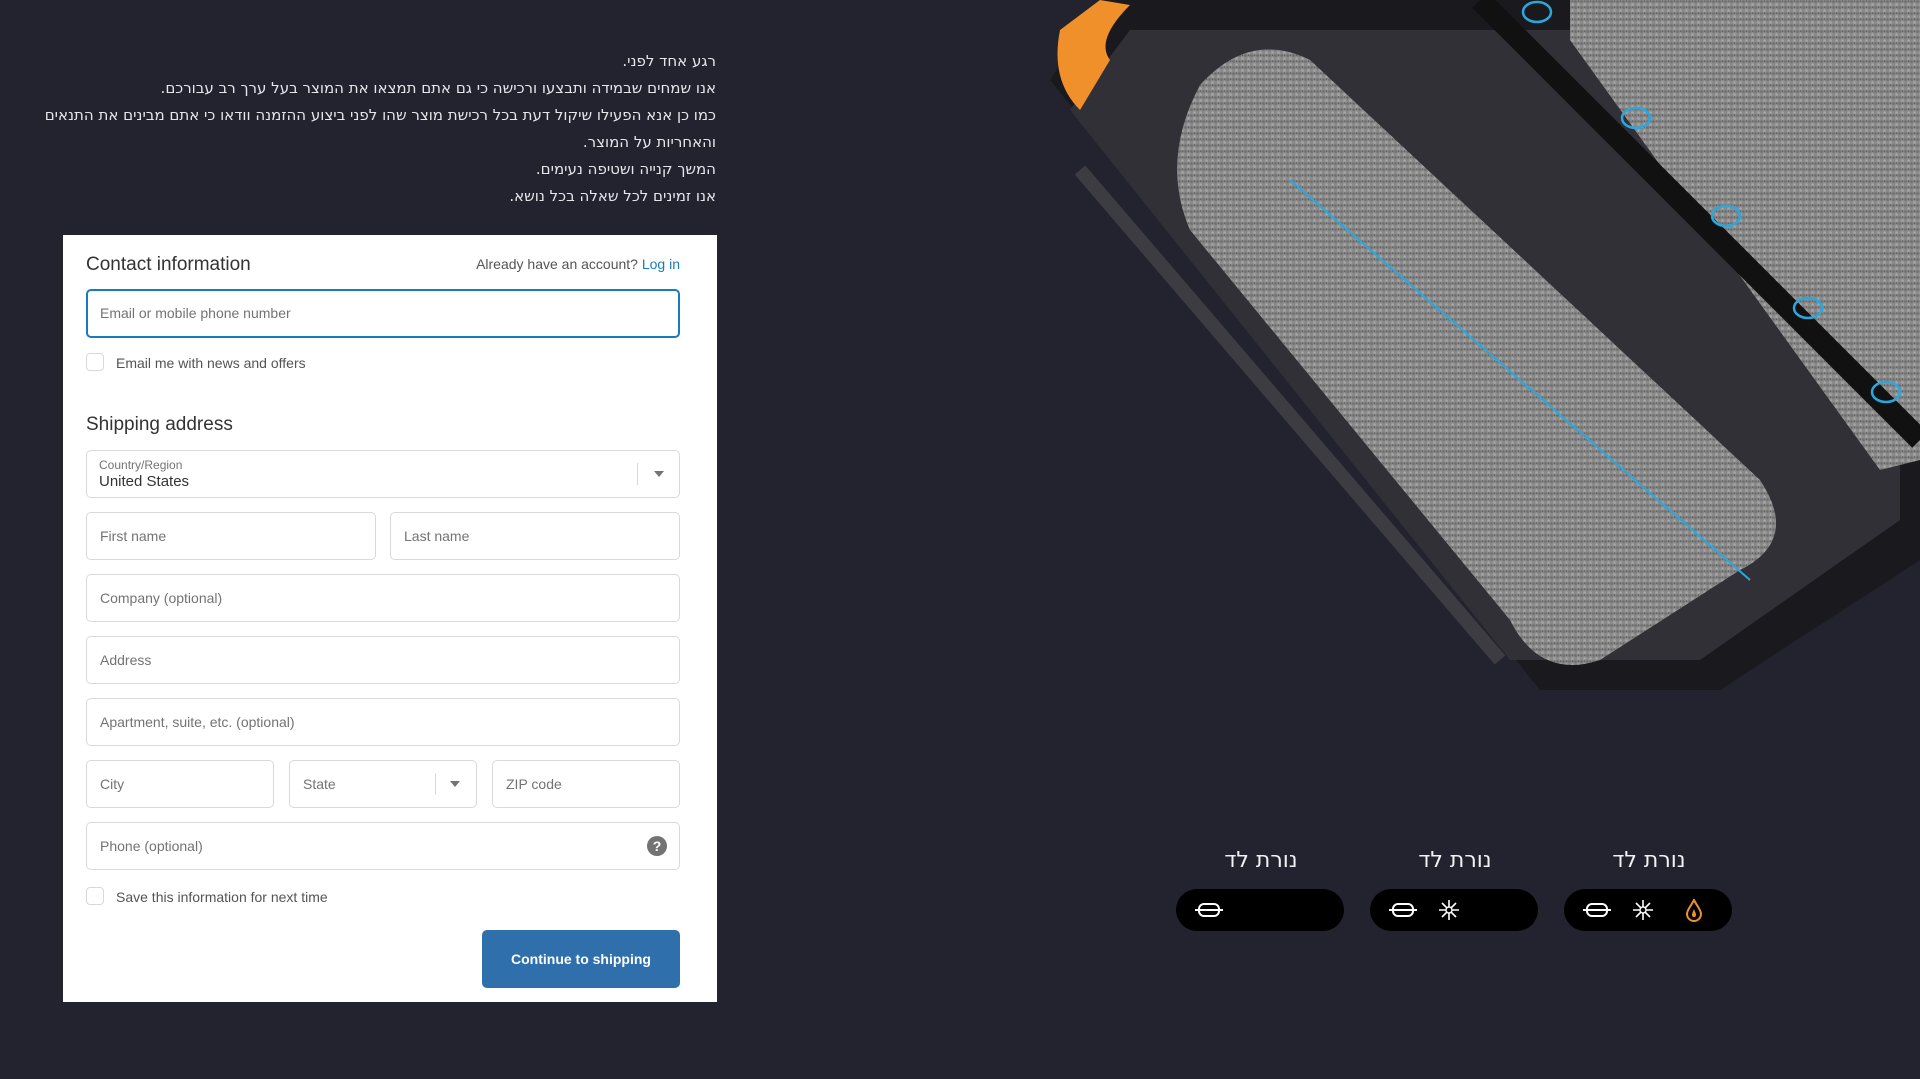 The width and height of the screenshot is (1920, 1079). What do you see at coordinates (669, 61) in the screenshot?
I see `notice-line: רגע אחד לפני.` at bounding box center [669, 61].